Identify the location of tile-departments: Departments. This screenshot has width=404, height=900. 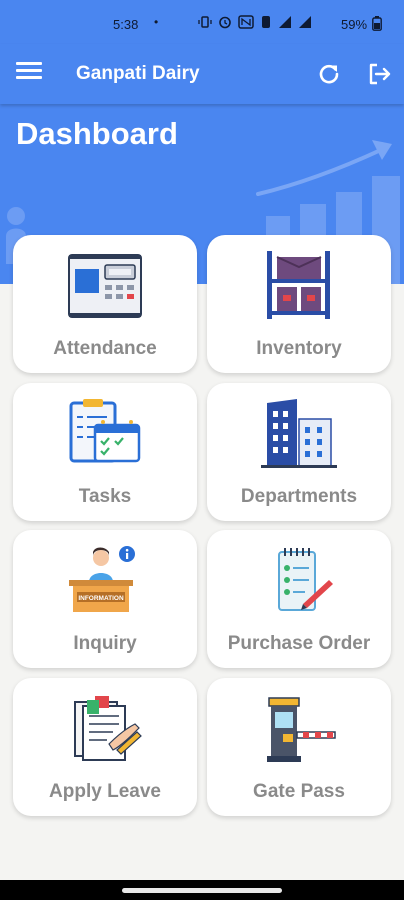
(299, 452).